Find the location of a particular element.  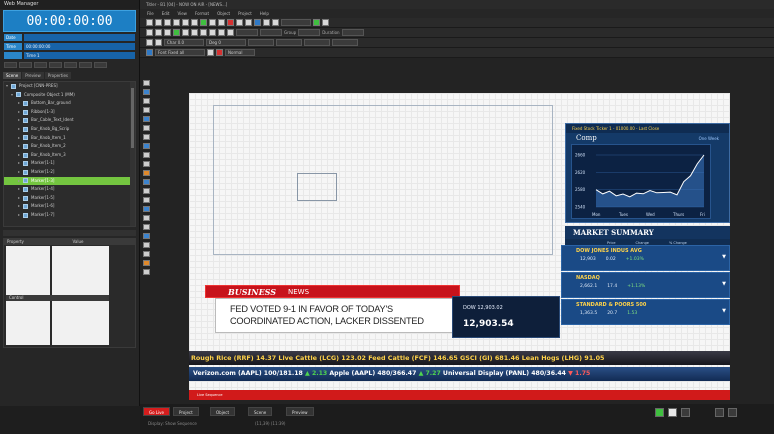

rewind-button is located at coordinates (10, 65).